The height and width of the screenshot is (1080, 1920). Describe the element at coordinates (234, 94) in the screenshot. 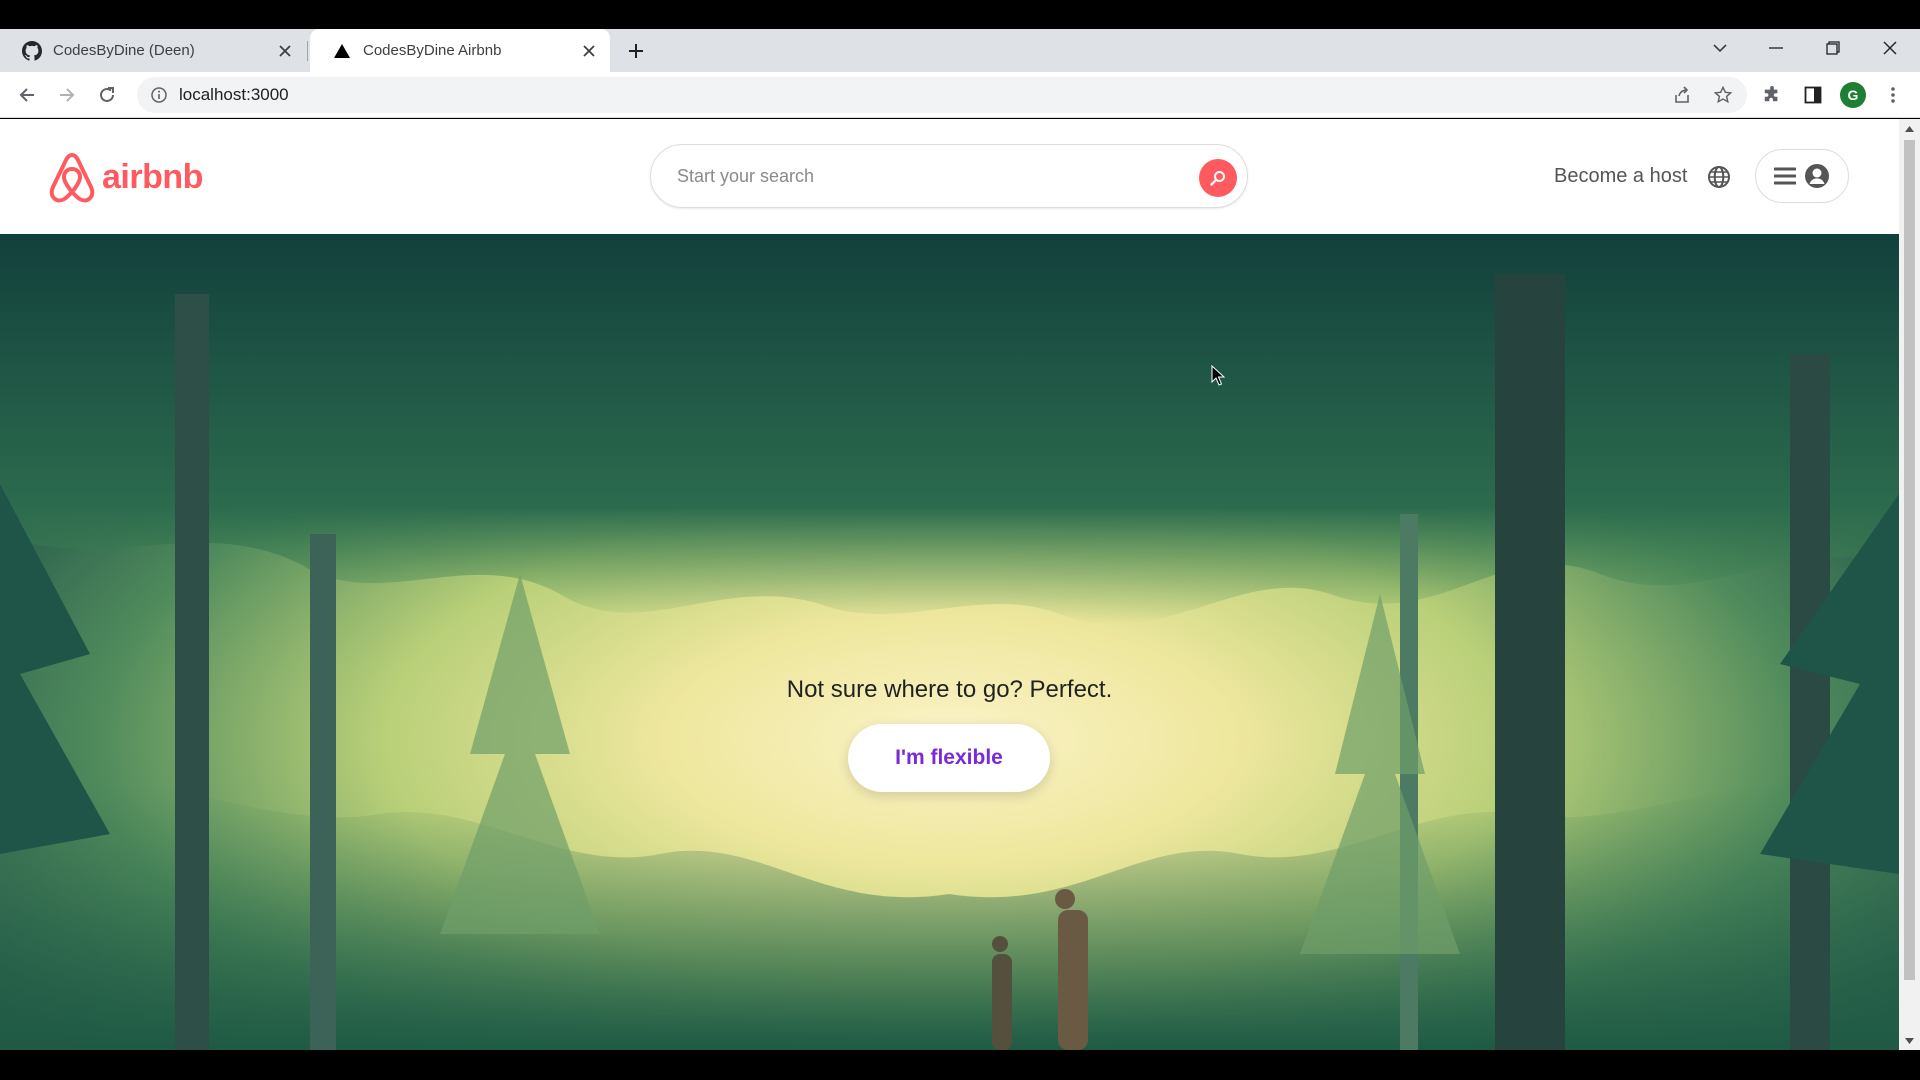

I see `url-text: localhost:3000` at that location.